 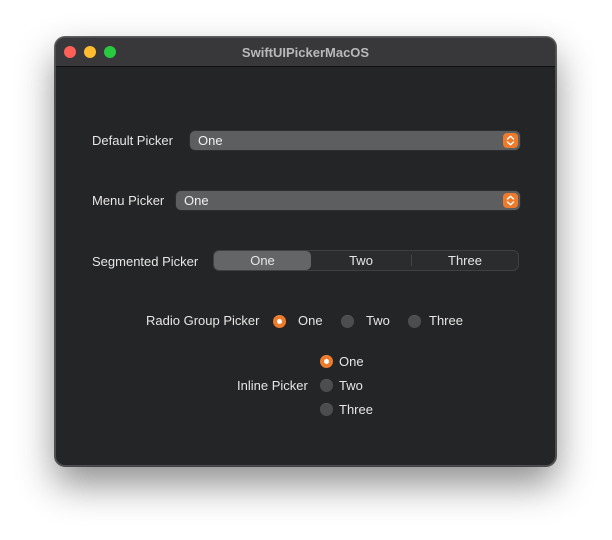 What do you see at coordinates (347, 321) in the screenshot?
I see `radio-group-option-two-radio` at bounding box center [347, 321].